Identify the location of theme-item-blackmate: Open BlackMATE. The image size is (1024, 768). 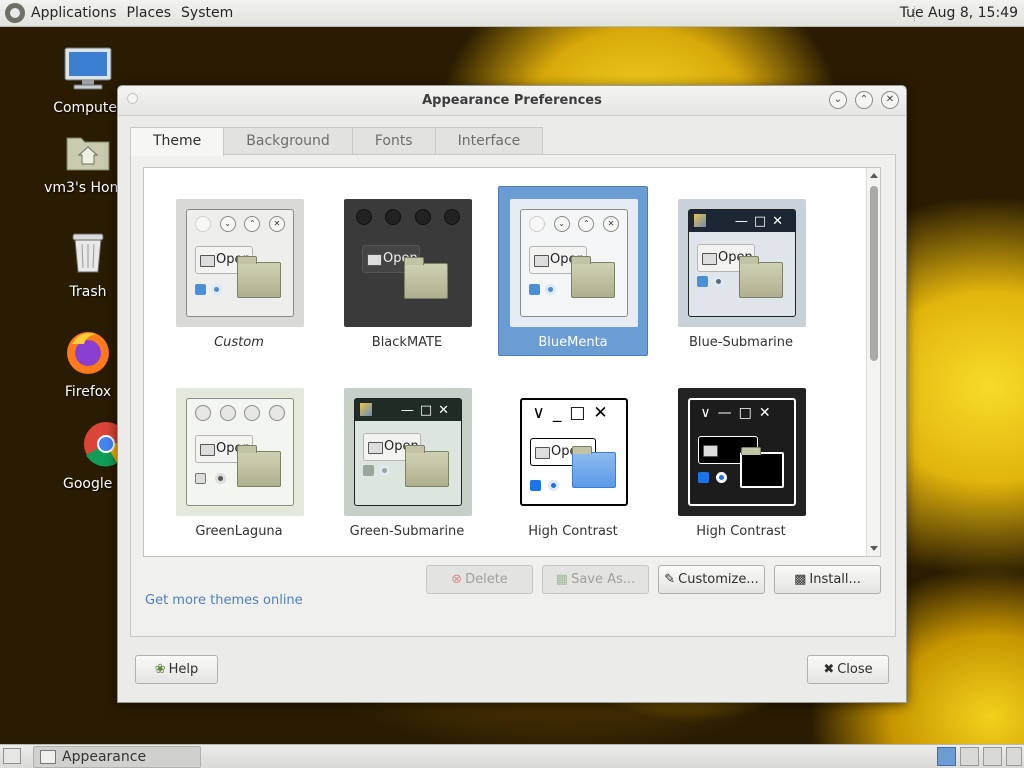
(407, 271).